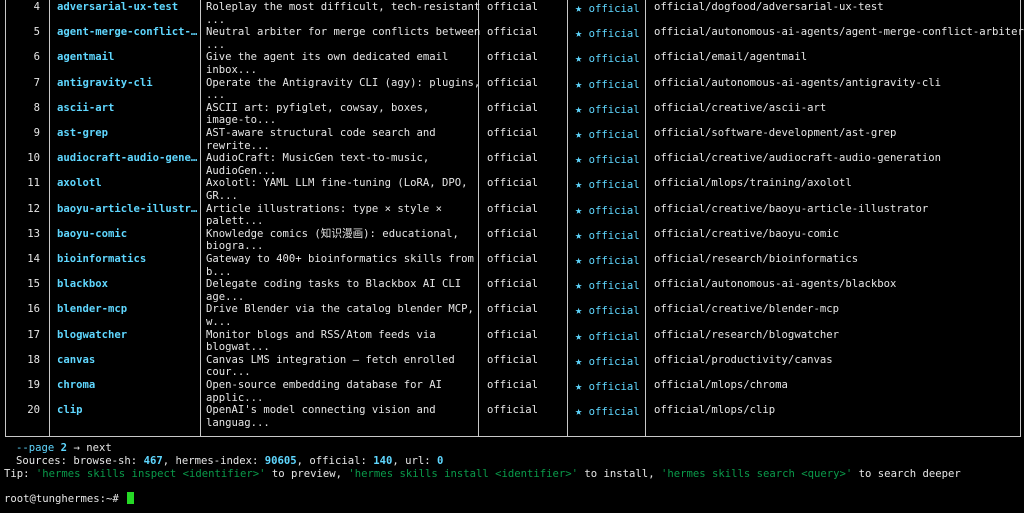 The image size is (1024, 513). I want to click on description-line: Open-source embedding database for AI, so click(324, 385).